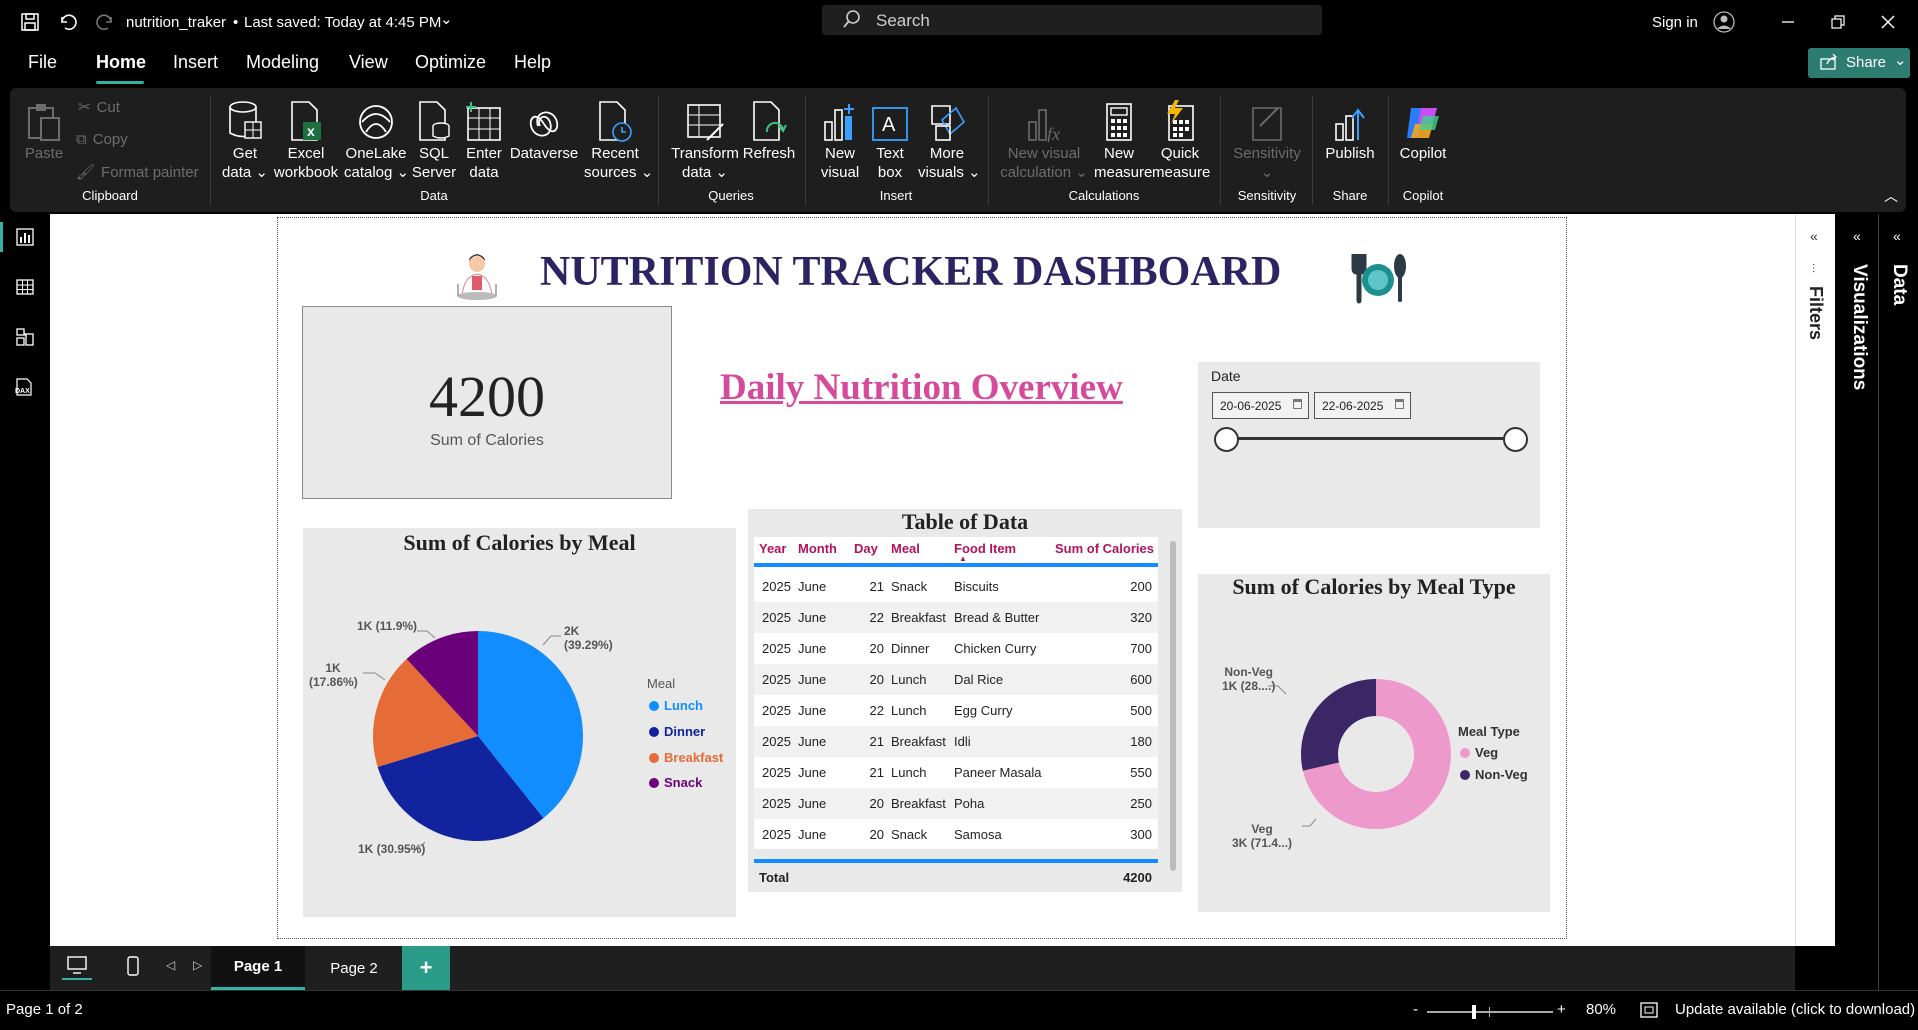  I want to click on column-header-meal: Meal, so click(905, 548).